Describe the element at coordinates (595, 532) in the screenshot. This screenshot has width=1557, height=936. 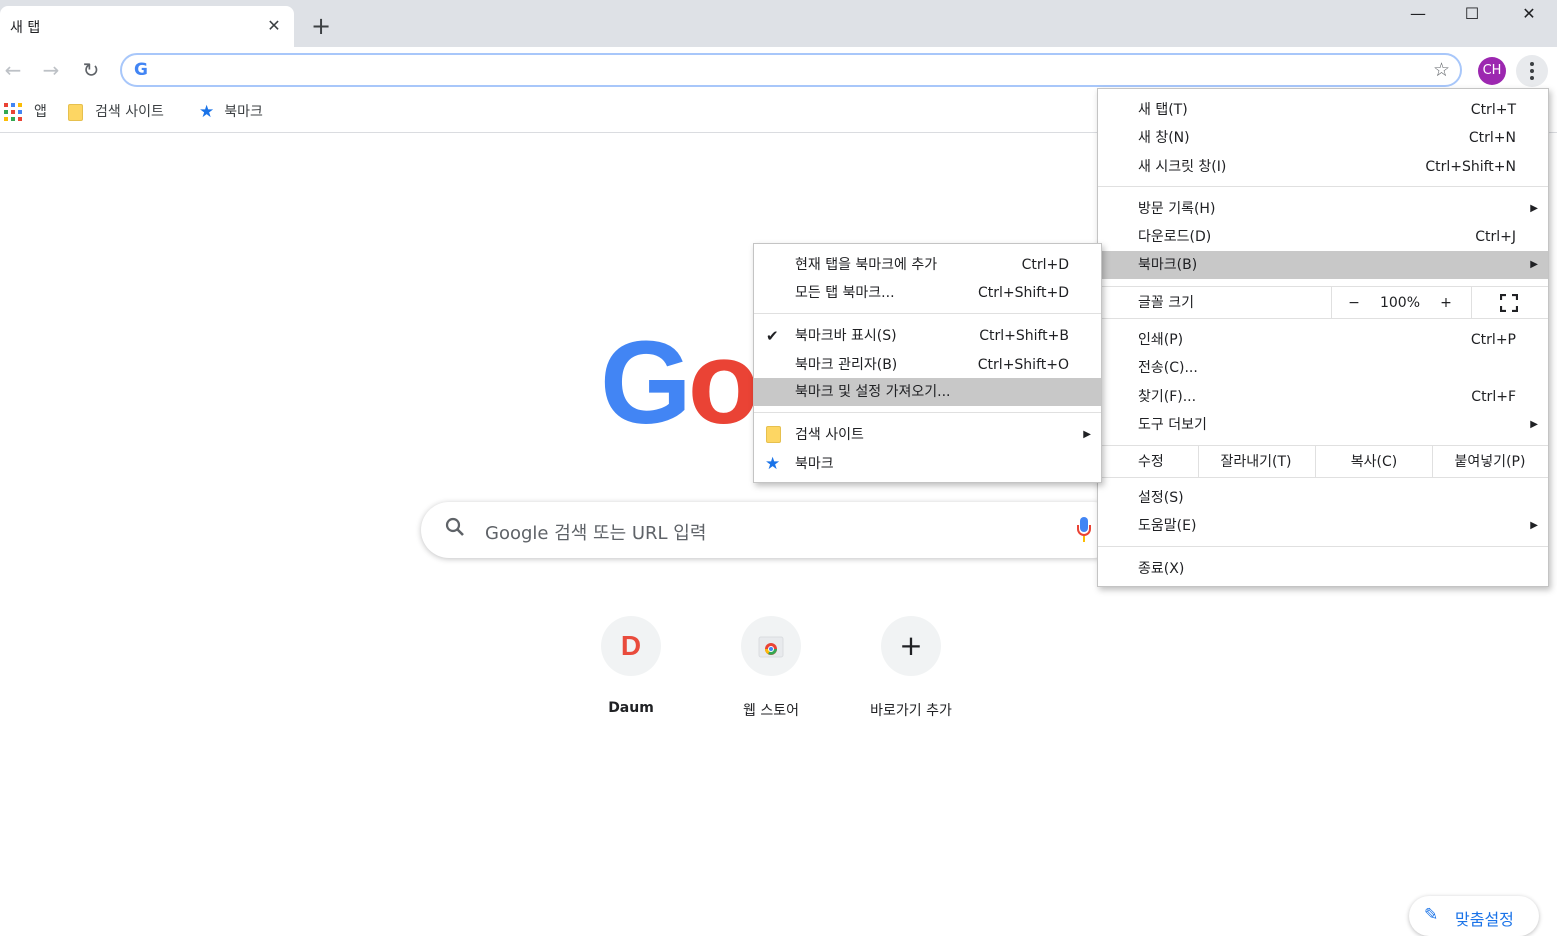
I see `search-input: Google 검색 또는 URL 입력` at that location.